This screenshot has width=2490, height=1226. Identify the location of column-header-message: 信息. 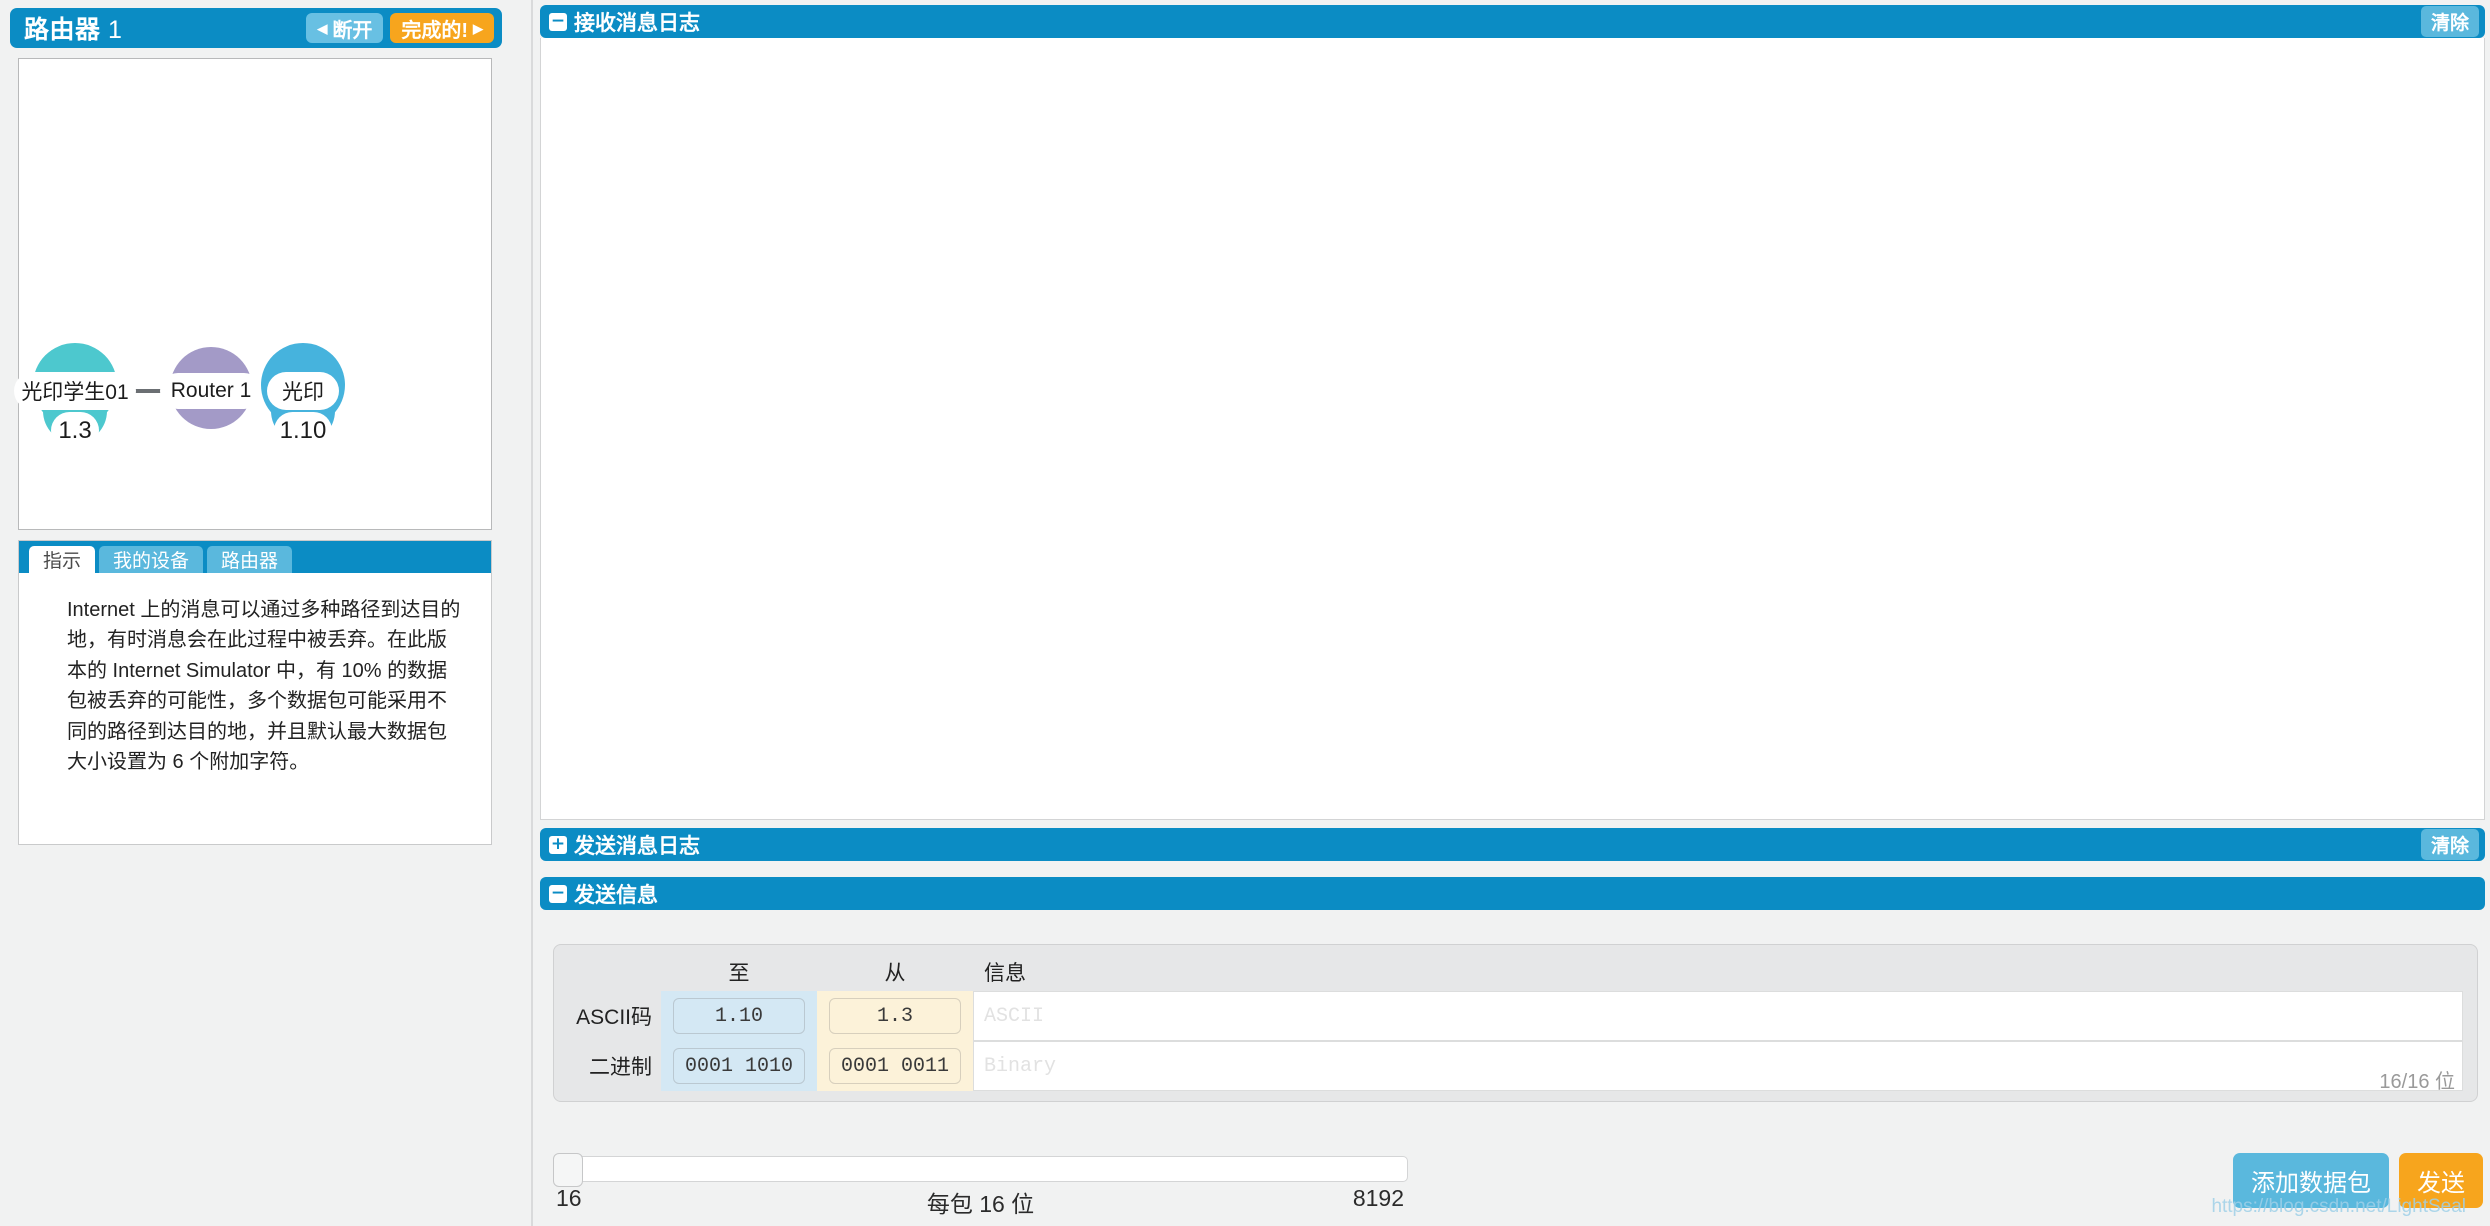
(1005, 973).